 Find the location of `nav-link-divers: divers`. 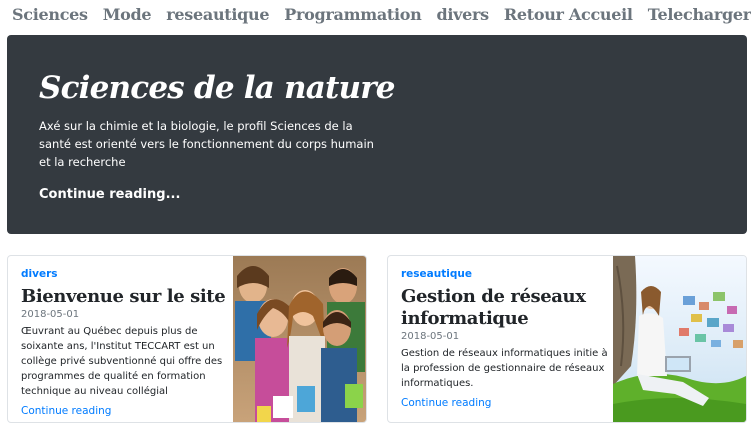

nav-link-divers: divers is located at coordinates (462, 14).